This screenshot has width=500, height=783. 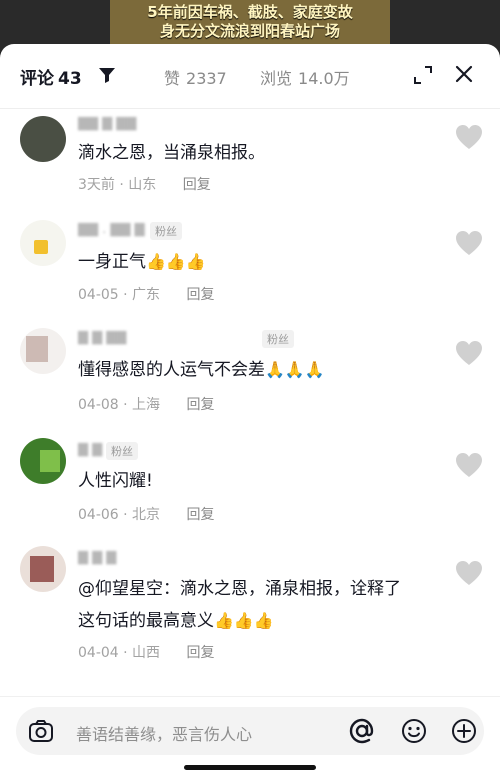 What do you see at coordinates (90, 449) in the screenshot?
I see `comment-username: ▇ ▇` at bounding box center [90, 449].